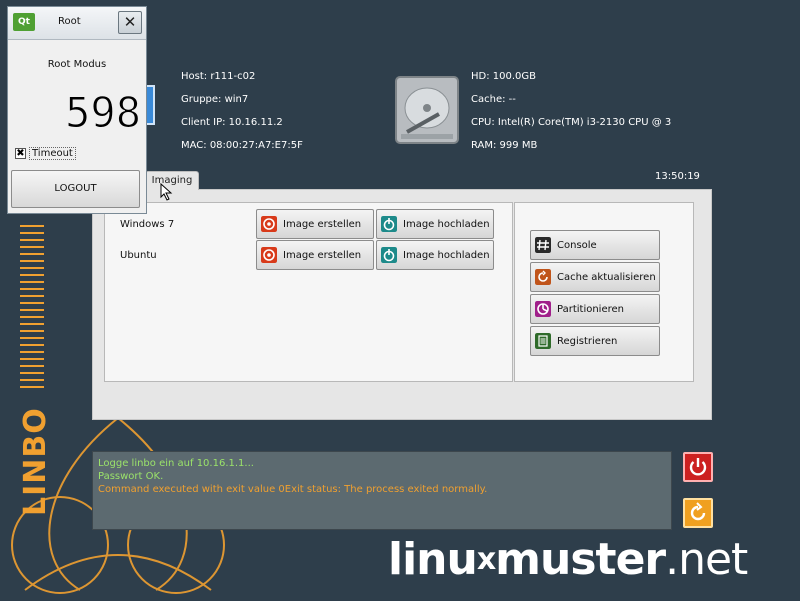  I want to click on linbo-side-text: LINBO, so click(35, 461).